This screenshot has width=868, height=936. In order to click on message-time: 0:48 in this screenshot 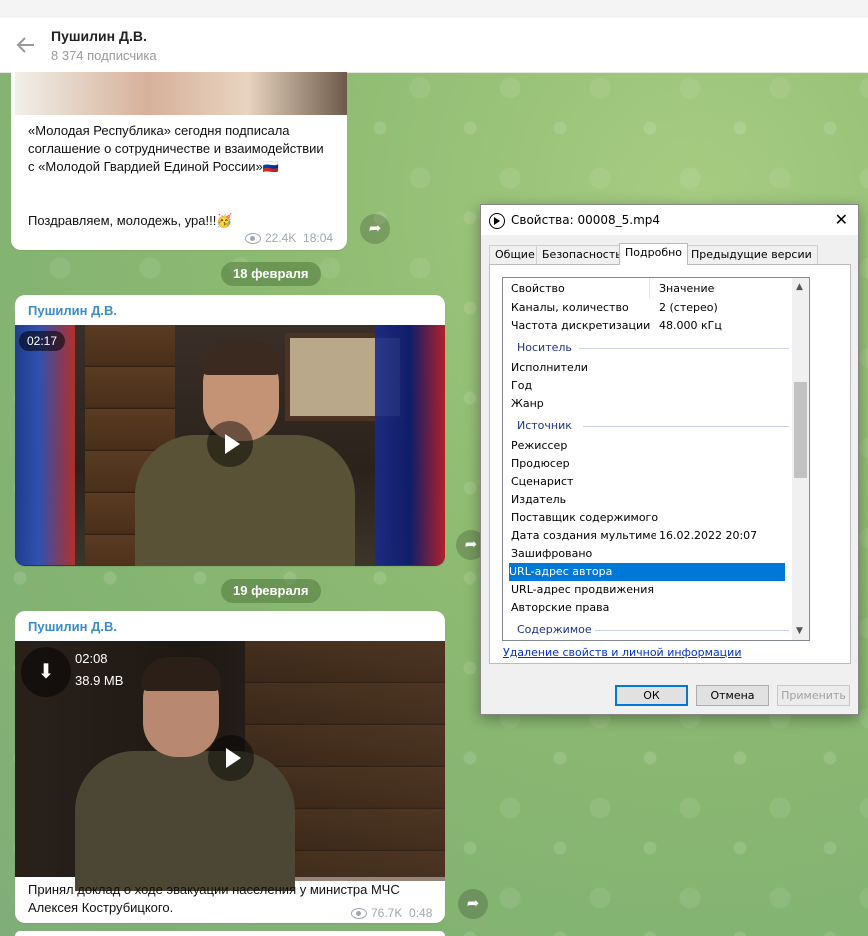, I will do `click(421, 913)`.